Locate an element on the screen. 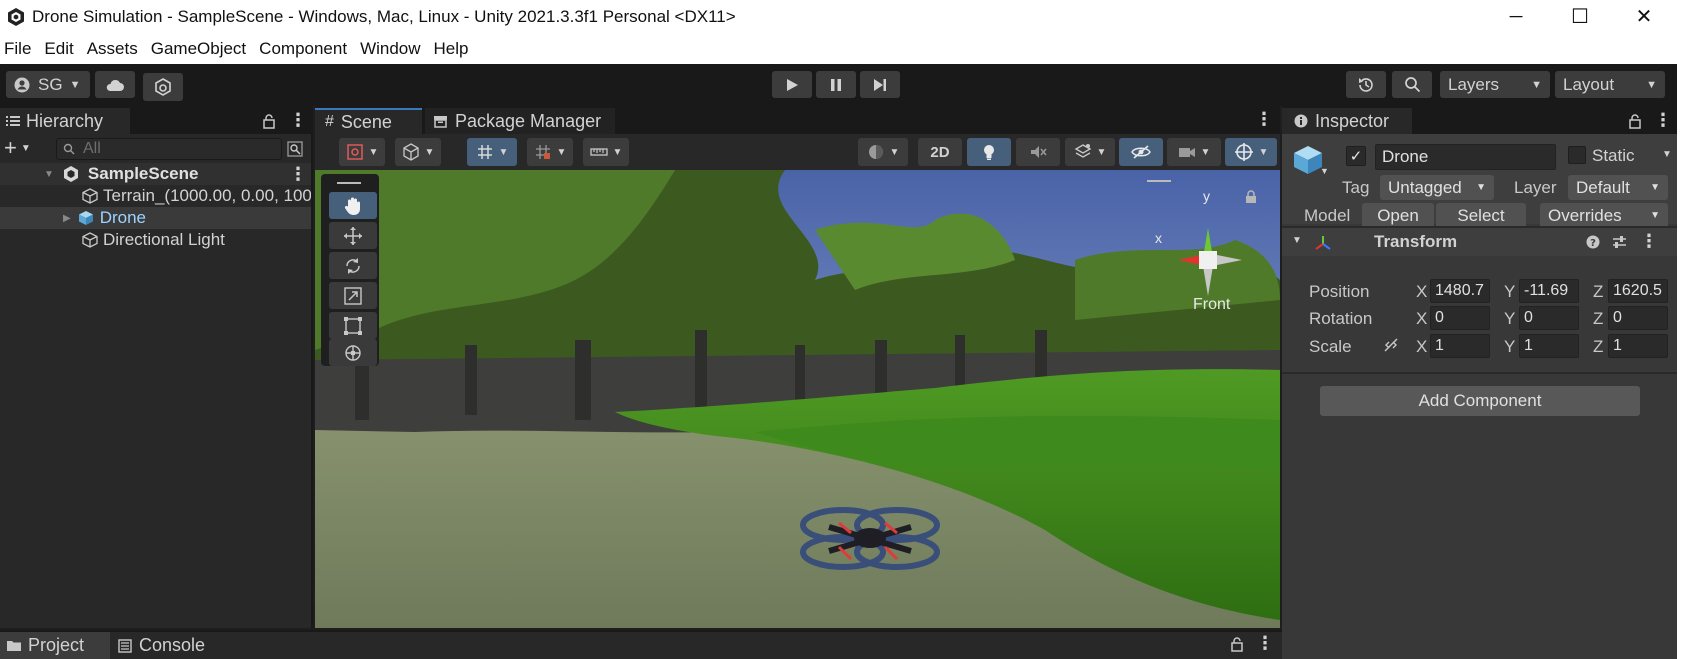 The height and width of the screenshot is (659, 1683). overlay-drag-handle is located at coordinates (349, 183).